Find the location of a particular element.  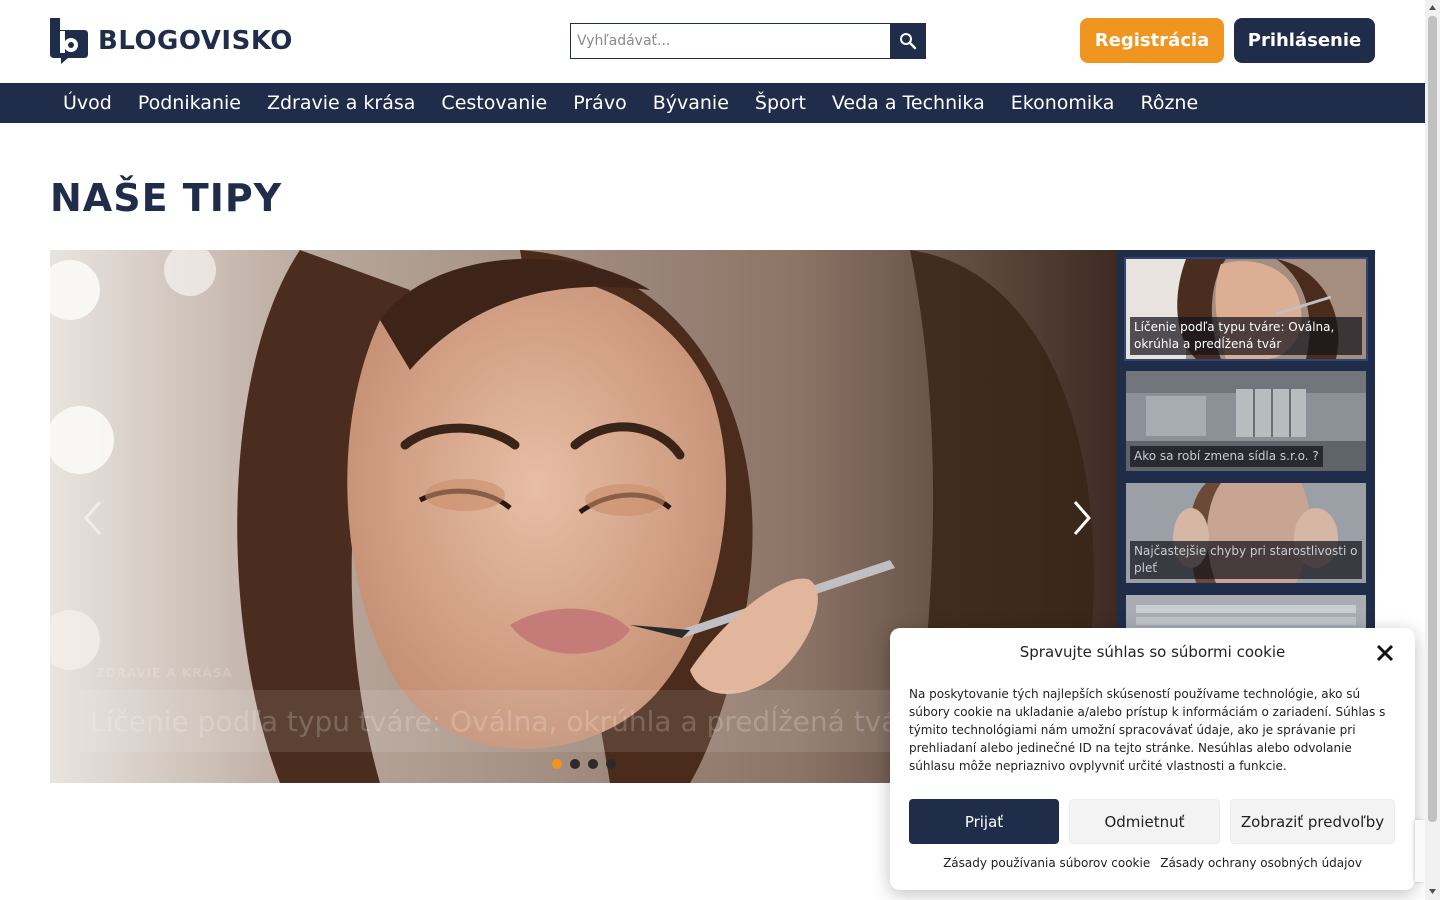

slide-category: ZDRAVIE A KRÁSA is located at coordinates (164, 673).